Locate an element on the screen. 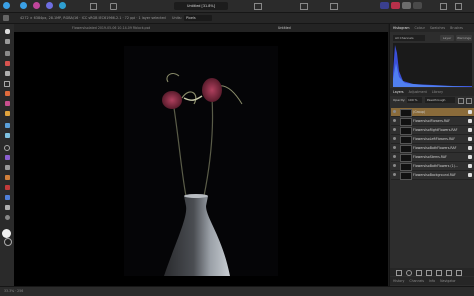 The width and height of the screenshot is (474, 296). histogram-curve is located at coordinates (432, 66).